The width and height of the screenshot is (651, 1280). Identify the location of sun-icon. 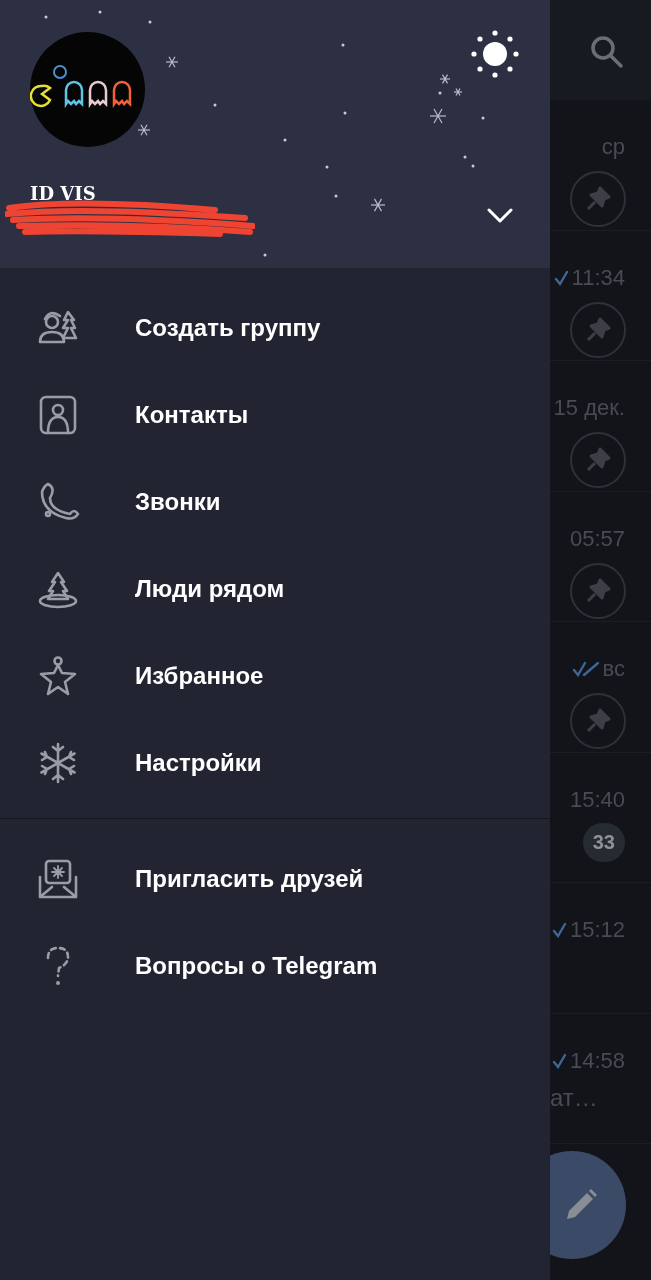
(495, 54).